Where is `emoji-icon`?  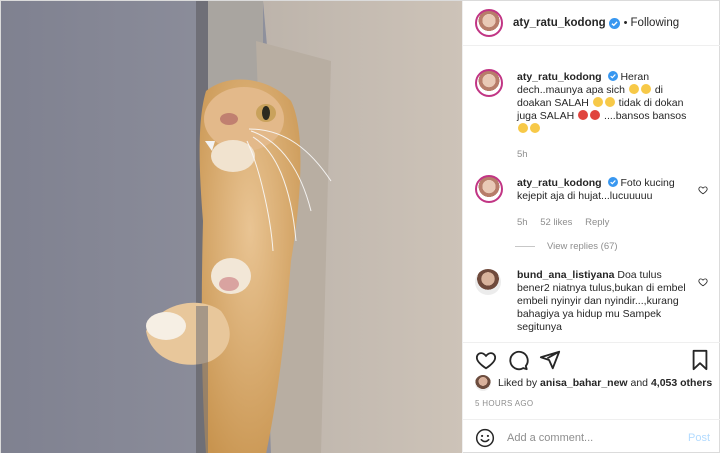 emoji-icon is located at coordinates (485, 438).